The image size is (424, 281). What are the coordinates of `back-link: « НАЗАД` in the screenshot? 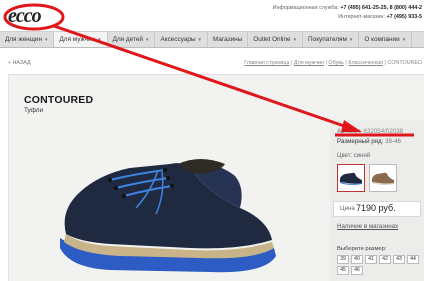 It's located at (19, 63).